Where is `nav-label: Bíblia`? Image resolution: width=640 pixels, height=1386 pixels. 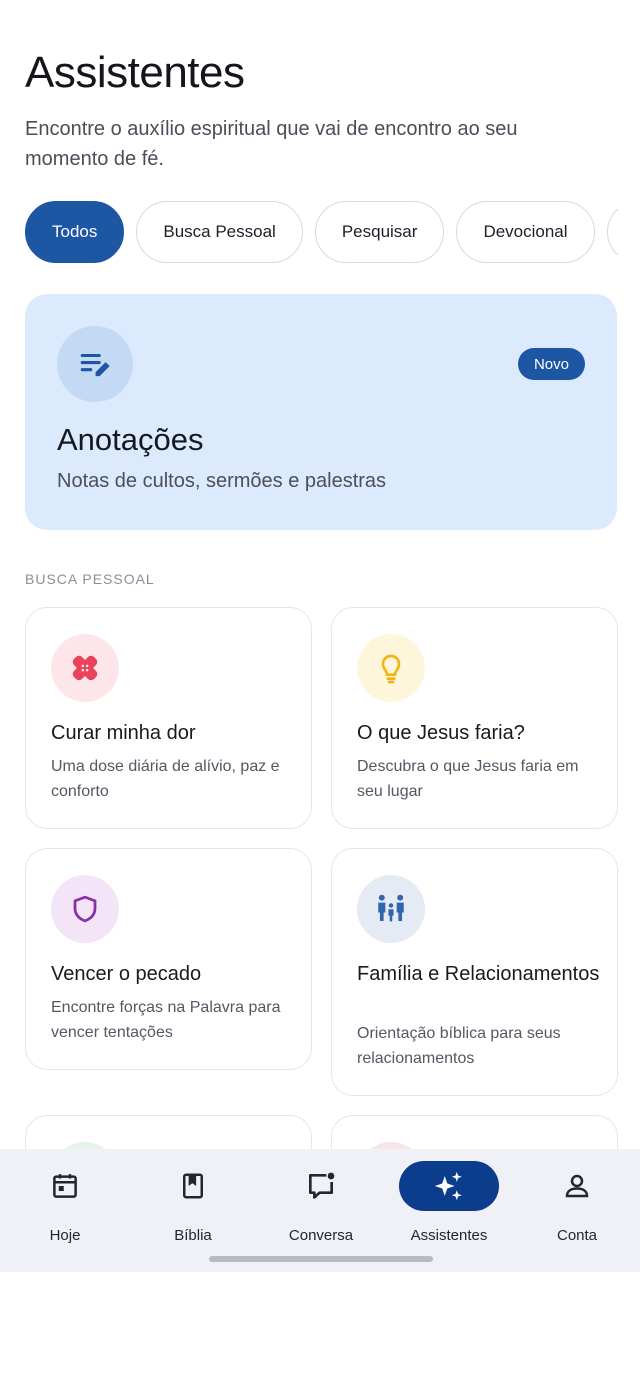 nav-label: Bíblia is located at coordinates (193, 1235).